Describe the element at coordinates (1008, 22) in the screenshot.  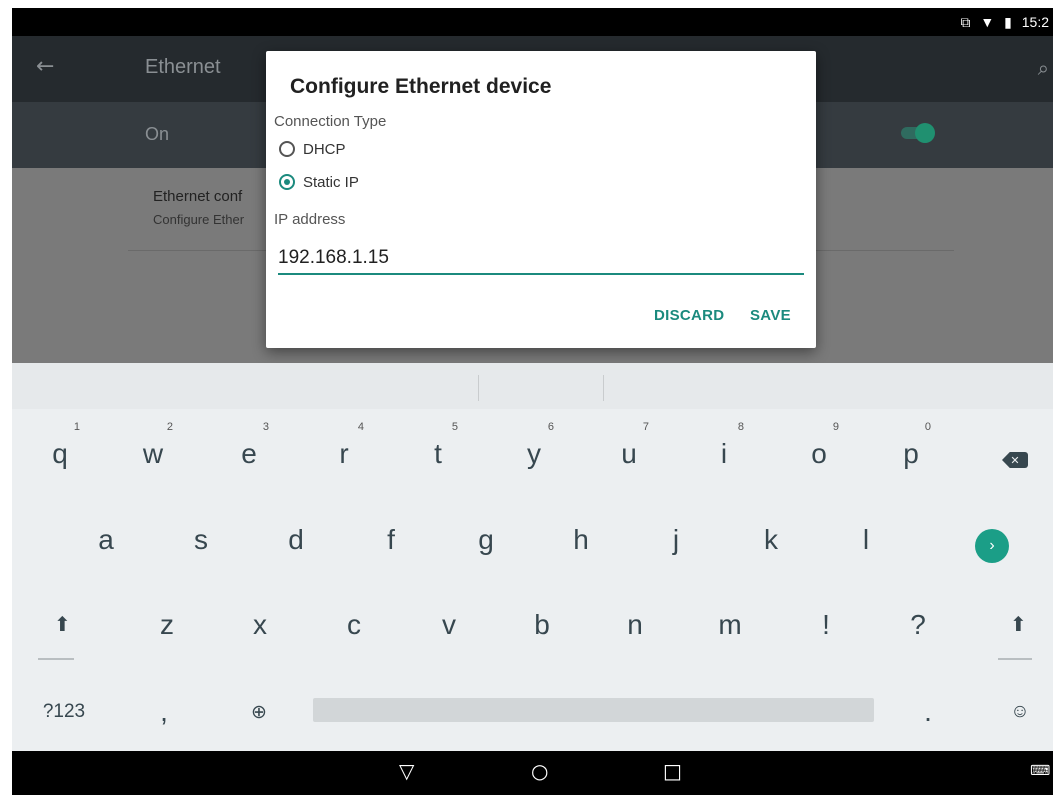
I see `battery-icon: ▮` at that location.